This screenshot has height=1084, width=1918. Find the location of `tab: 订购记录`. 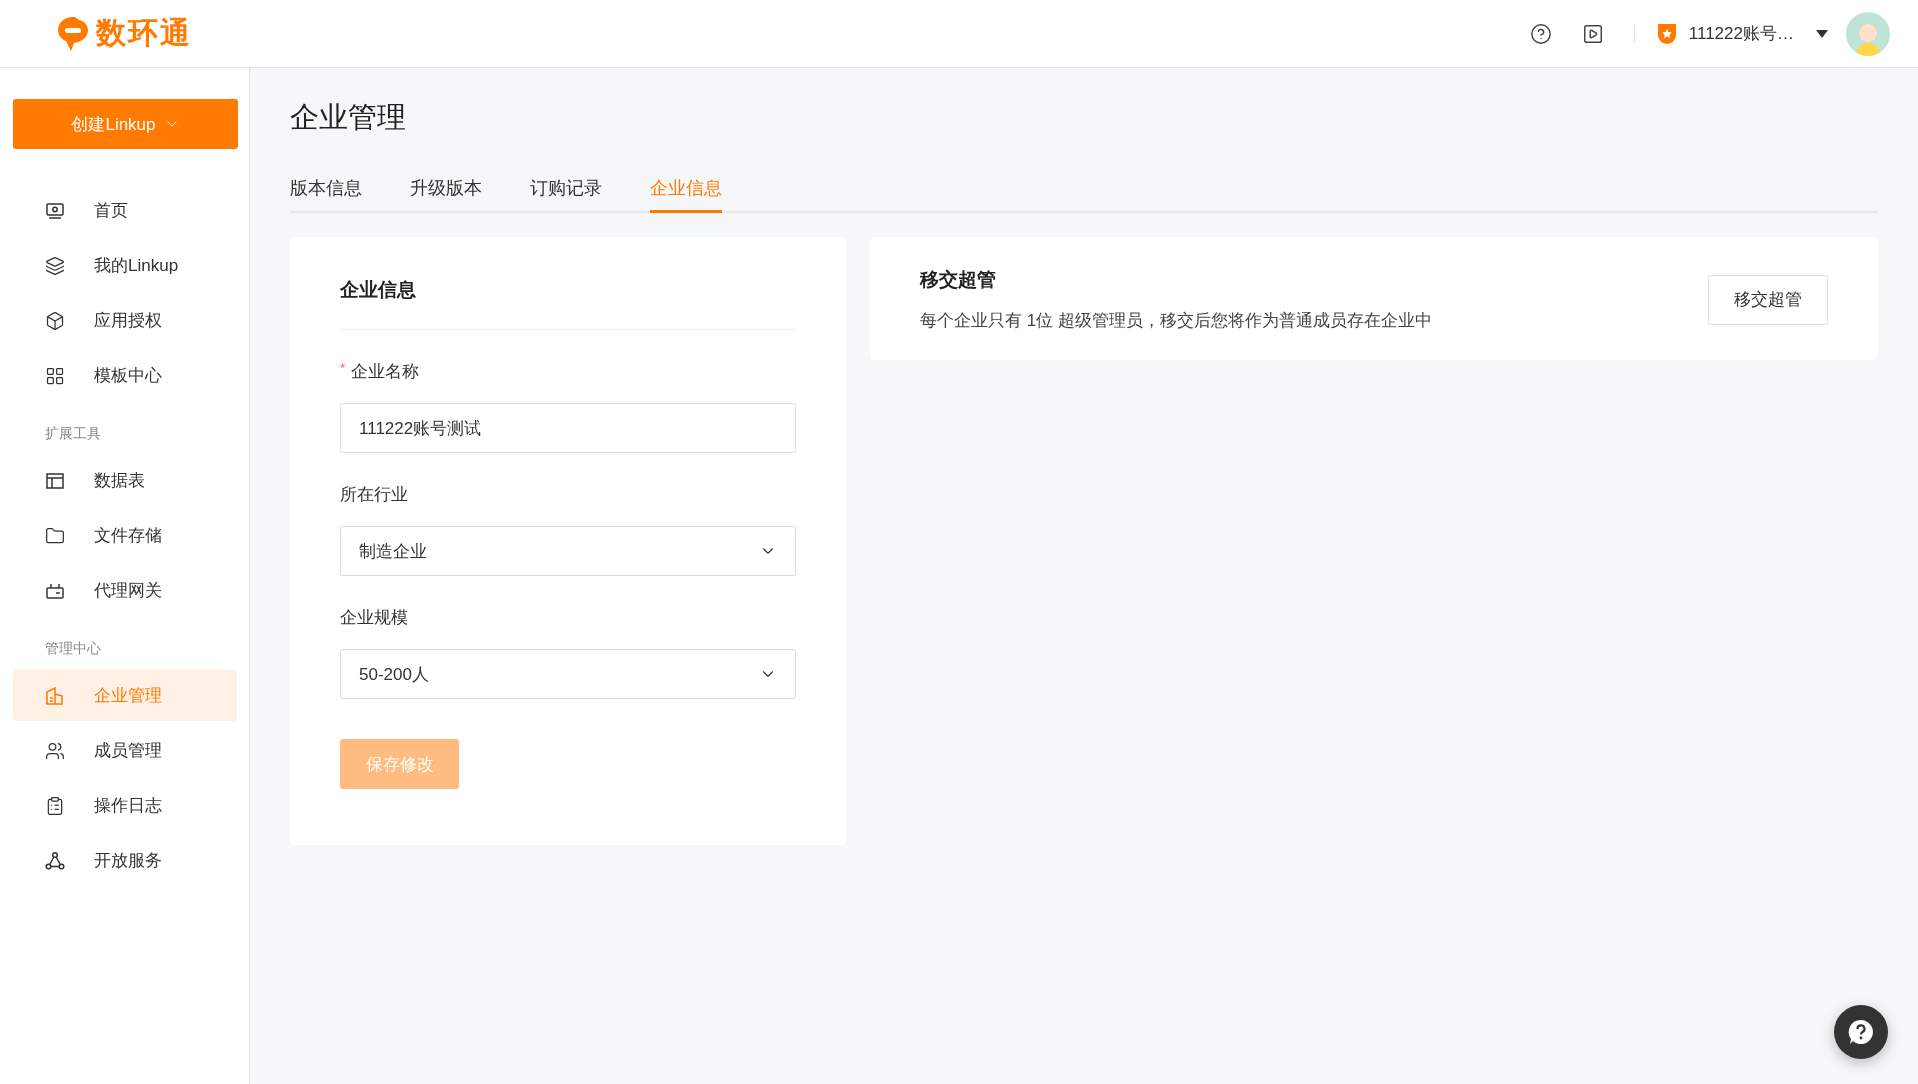

tab: 订购记录 is located at coordinates (566, 194).